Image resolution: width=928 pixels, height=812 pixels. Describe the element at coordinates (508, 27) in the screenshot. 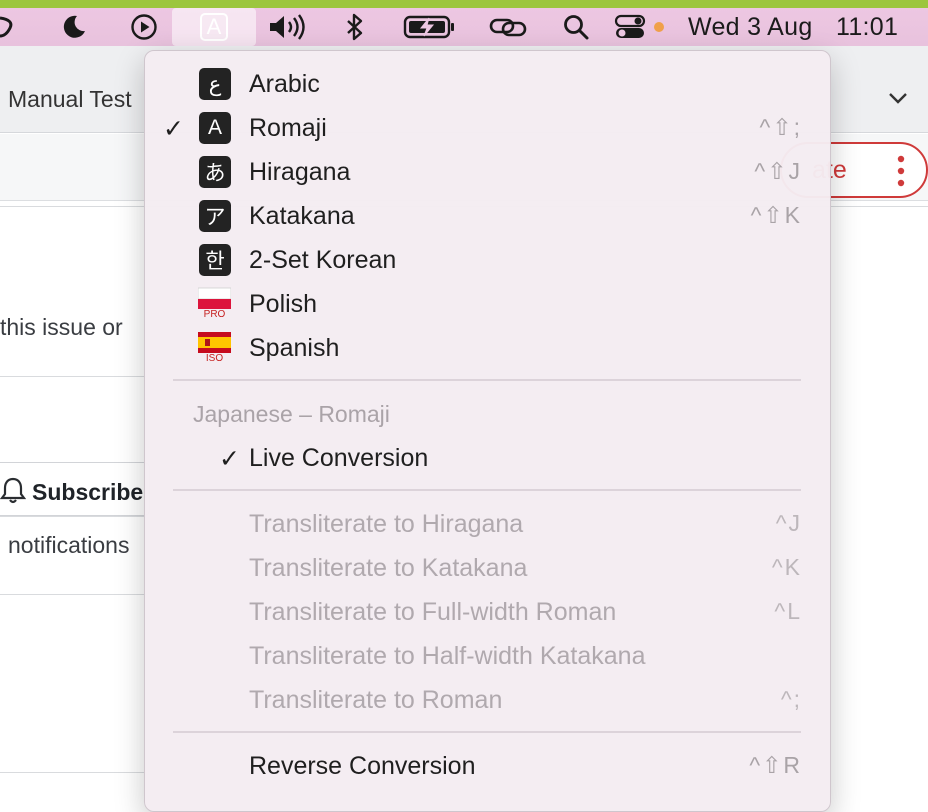

I see `link-icon` at that location.